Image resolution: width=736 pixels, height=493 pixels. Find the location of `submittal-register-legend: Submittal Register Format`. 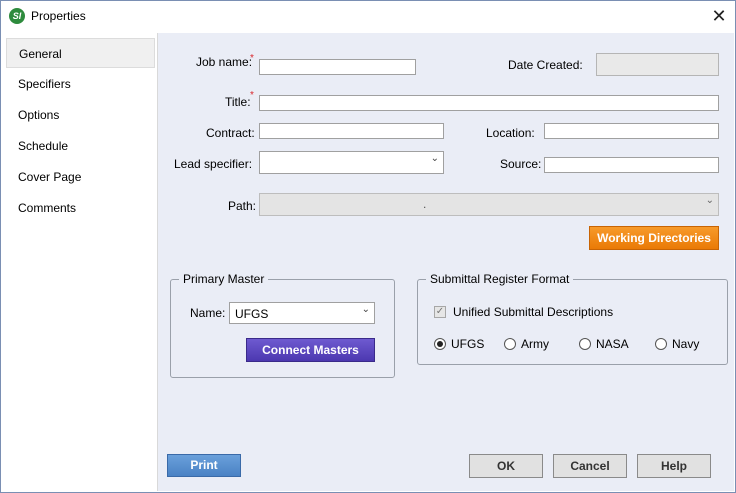

submittal-register-legend: Submittal Register Format is located at coordinates (500, 279).